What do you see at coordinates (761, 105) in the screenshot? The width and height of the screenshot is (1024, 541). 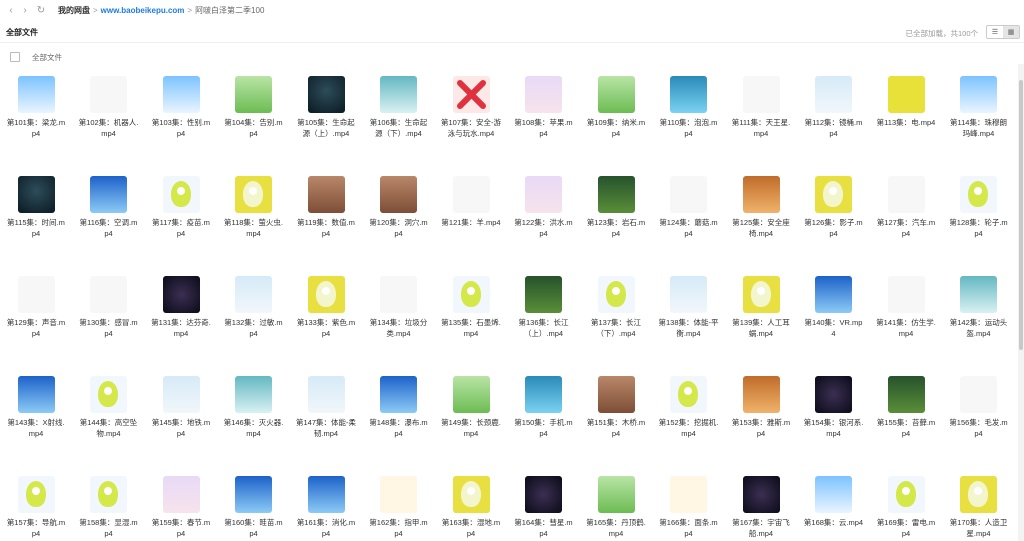 I see `file-item: 第111集：天王星.mp4` at bounding box center [761, 105].